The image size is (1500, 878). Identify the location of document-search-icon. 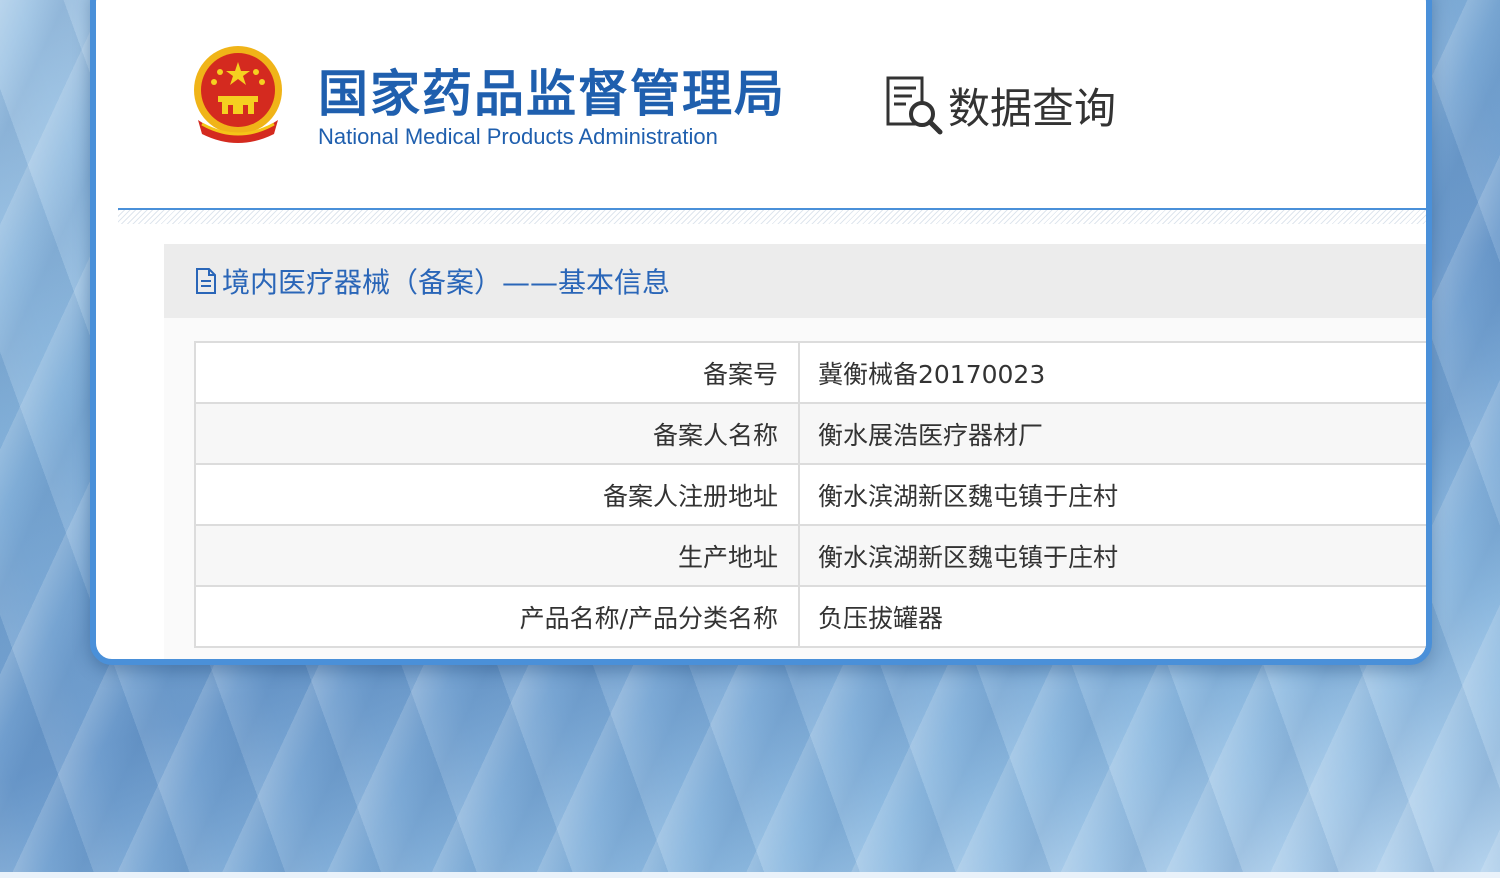
(914, 105).